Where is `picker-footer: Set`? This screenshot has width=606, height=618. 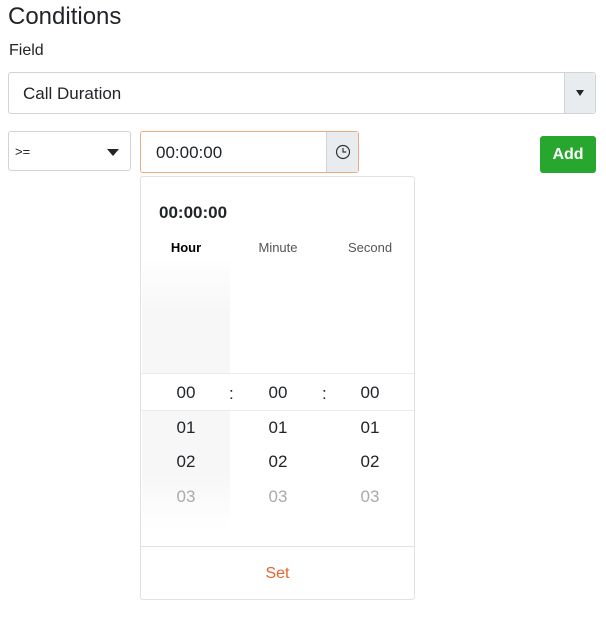 picker-footer: Set is located at coordinates (277, 573).